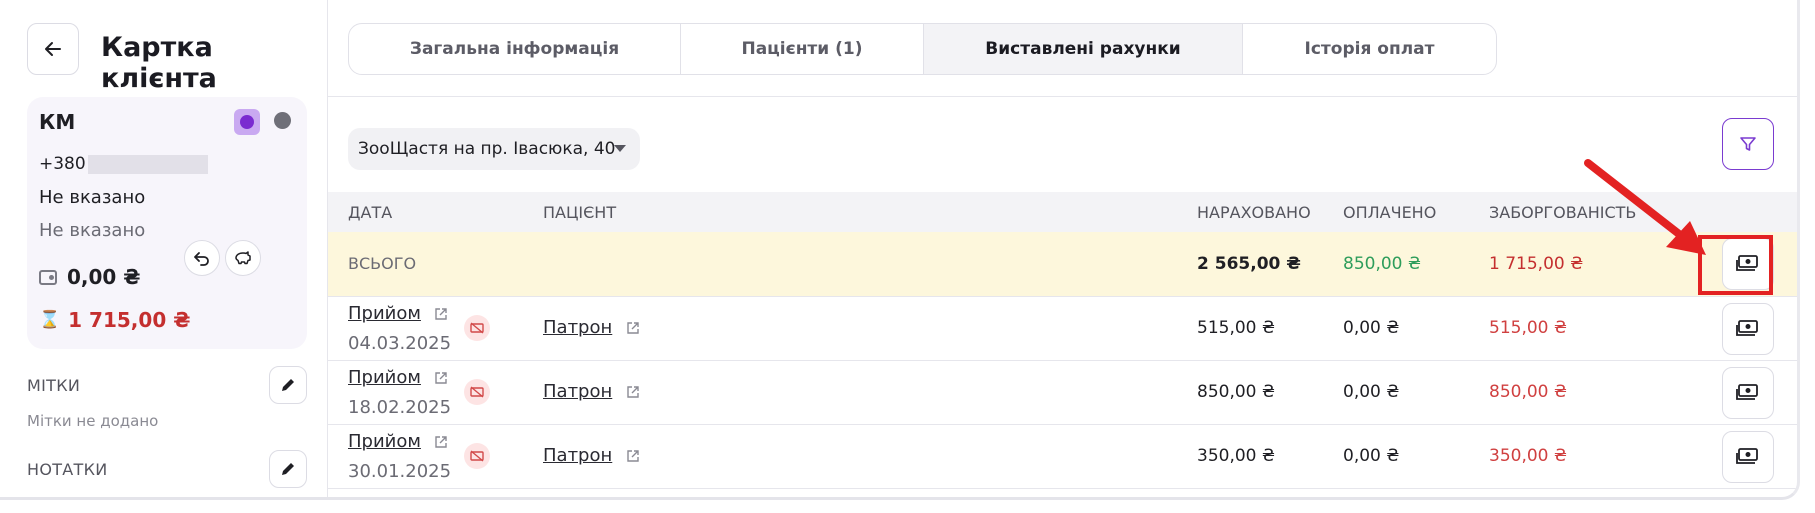 The height and width of the screenshot is (513, 1815). What do you see at coordinates (147, 164) in the screenshot?
I see `phone-masked` at bounding box center [147, 164].